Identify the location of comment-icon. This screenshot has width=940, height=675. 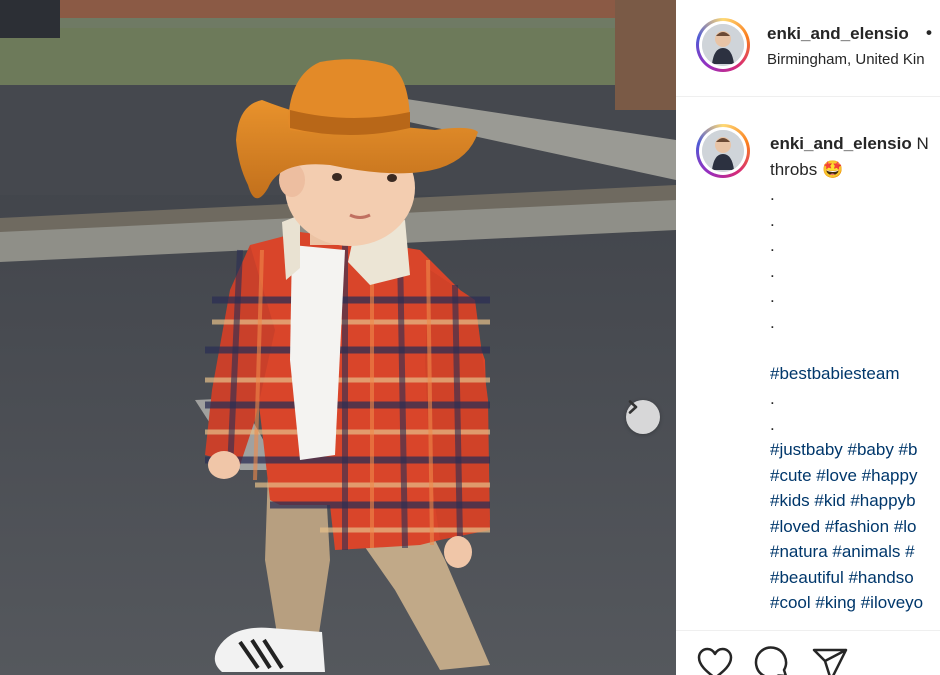
(771, 660).